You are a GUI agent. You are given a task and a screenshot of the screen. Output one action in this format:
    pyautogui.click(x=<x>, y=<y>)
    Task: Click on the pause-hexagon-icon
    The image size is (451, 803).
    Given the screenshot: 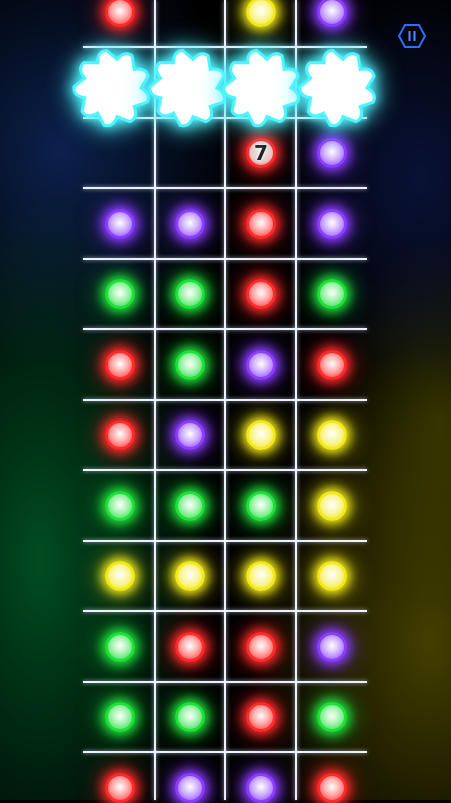 What is the action you would take?
    pyautogui.click(x=412, y=36)
    